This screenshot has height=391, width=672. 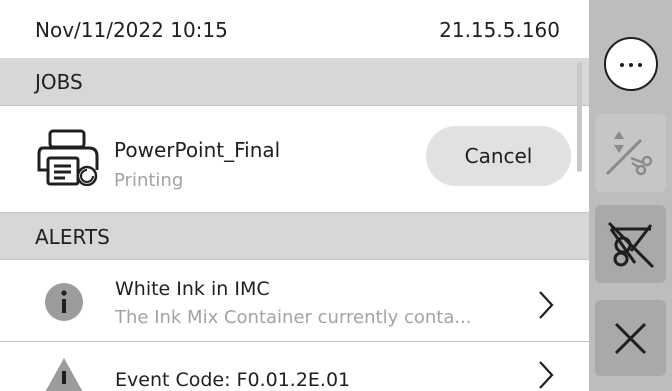 What do you see at coordinates (294, 82) in the screenshot?
I see `jobs-section-header: JOBS` at bounding box center [294, 82].